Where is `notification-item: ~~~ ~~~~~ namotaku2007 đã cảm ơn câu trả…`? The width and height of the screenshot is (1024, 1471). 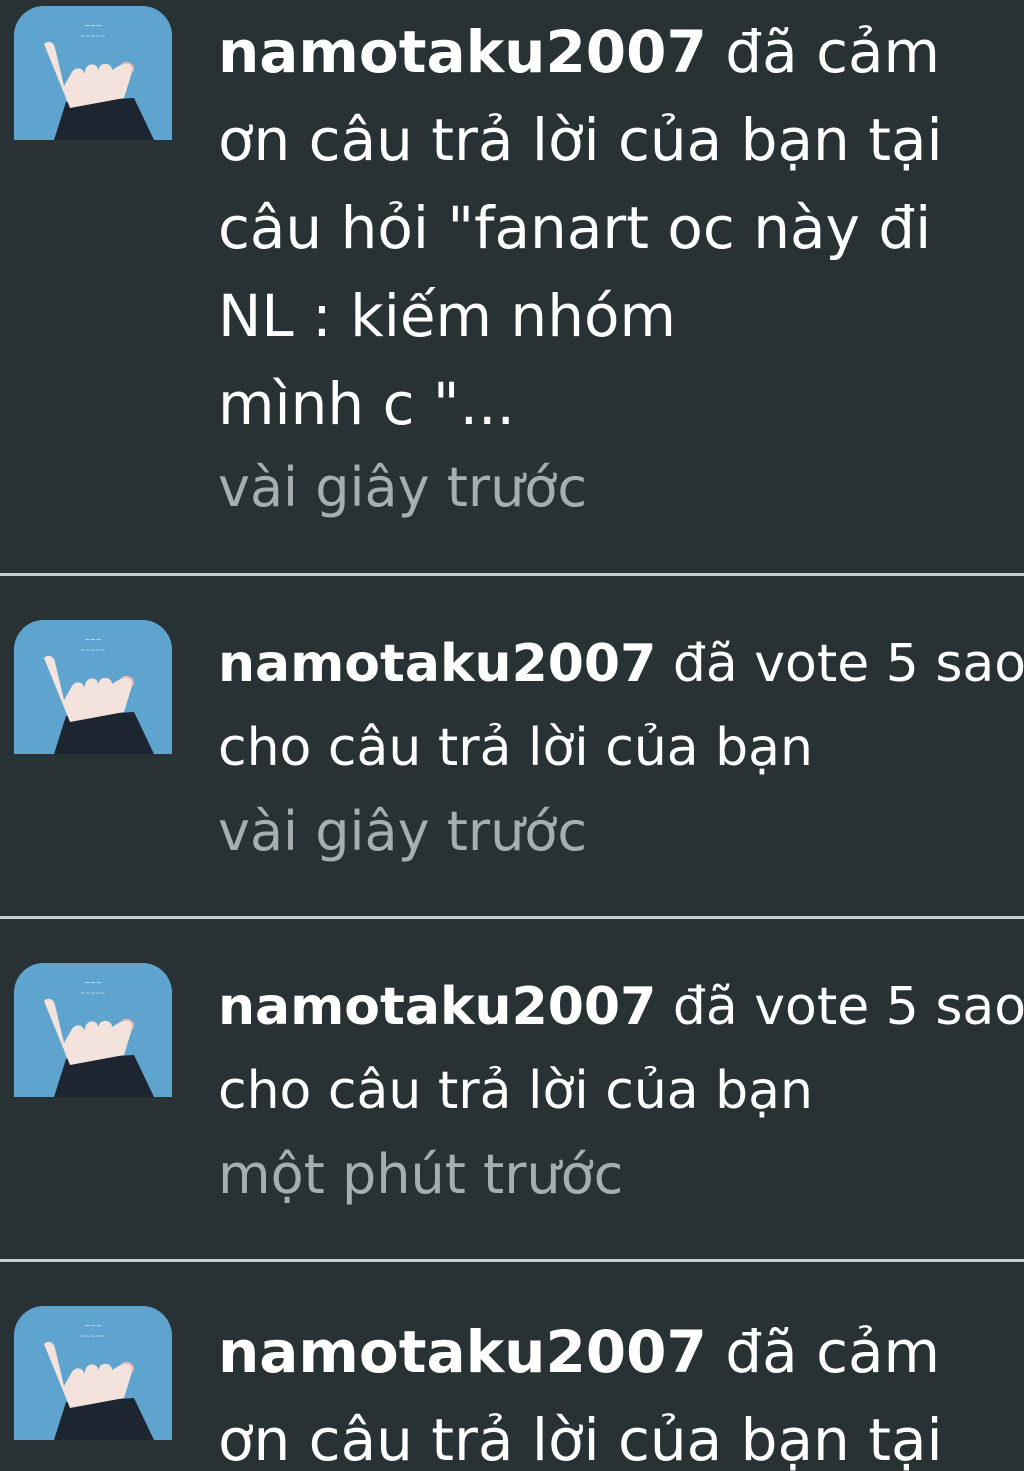
notification-item: ~~~ ~~~~~ namotaku2007 đã cảm ơn câu trả… is located at coordinates (512, 1366).